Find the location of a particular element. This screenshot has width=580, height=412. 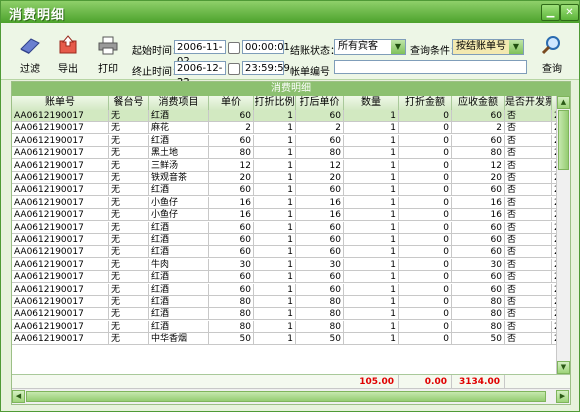

scroll-left-icon: ◀ is located at coordinates (18, 396).